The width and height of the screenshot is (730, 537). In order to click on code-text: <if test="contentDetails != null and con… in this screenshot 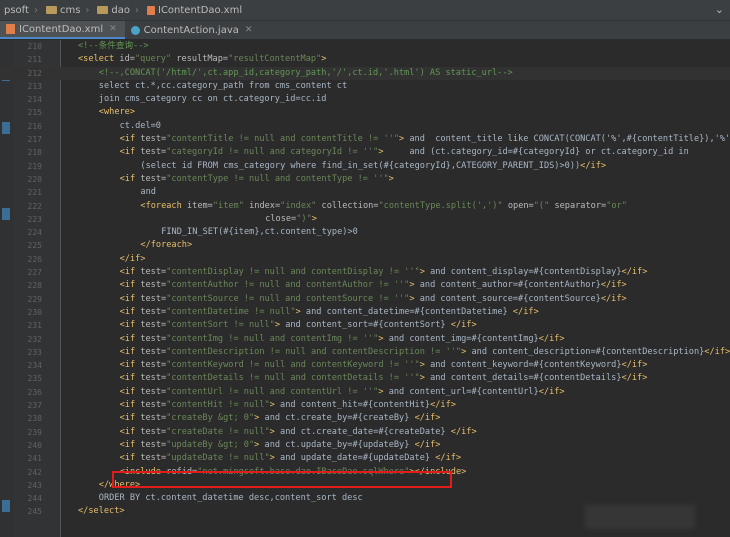, I will do `click(384, 378)`.